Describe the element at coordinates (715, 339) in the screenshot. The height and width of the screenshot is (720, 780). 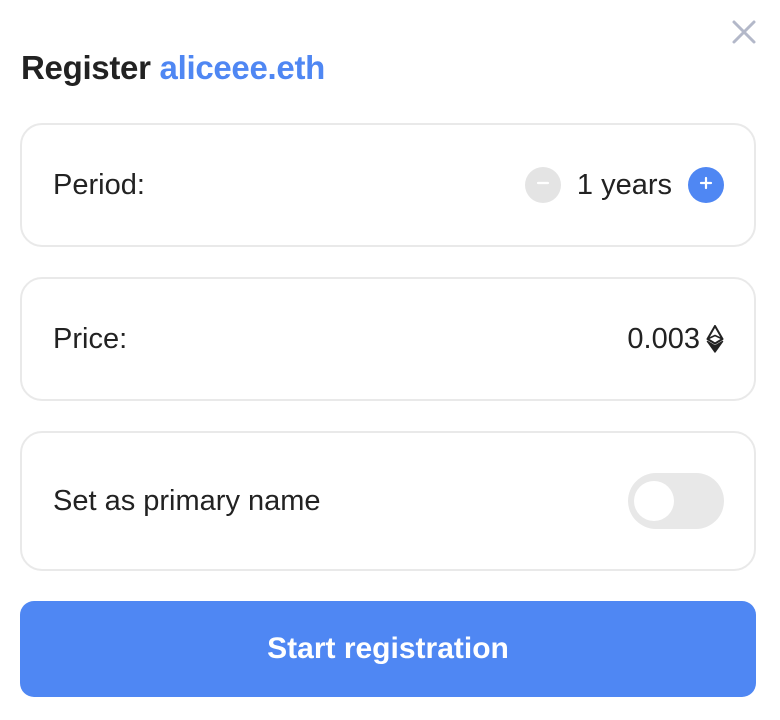
I see `ethereum-icon` at that location.